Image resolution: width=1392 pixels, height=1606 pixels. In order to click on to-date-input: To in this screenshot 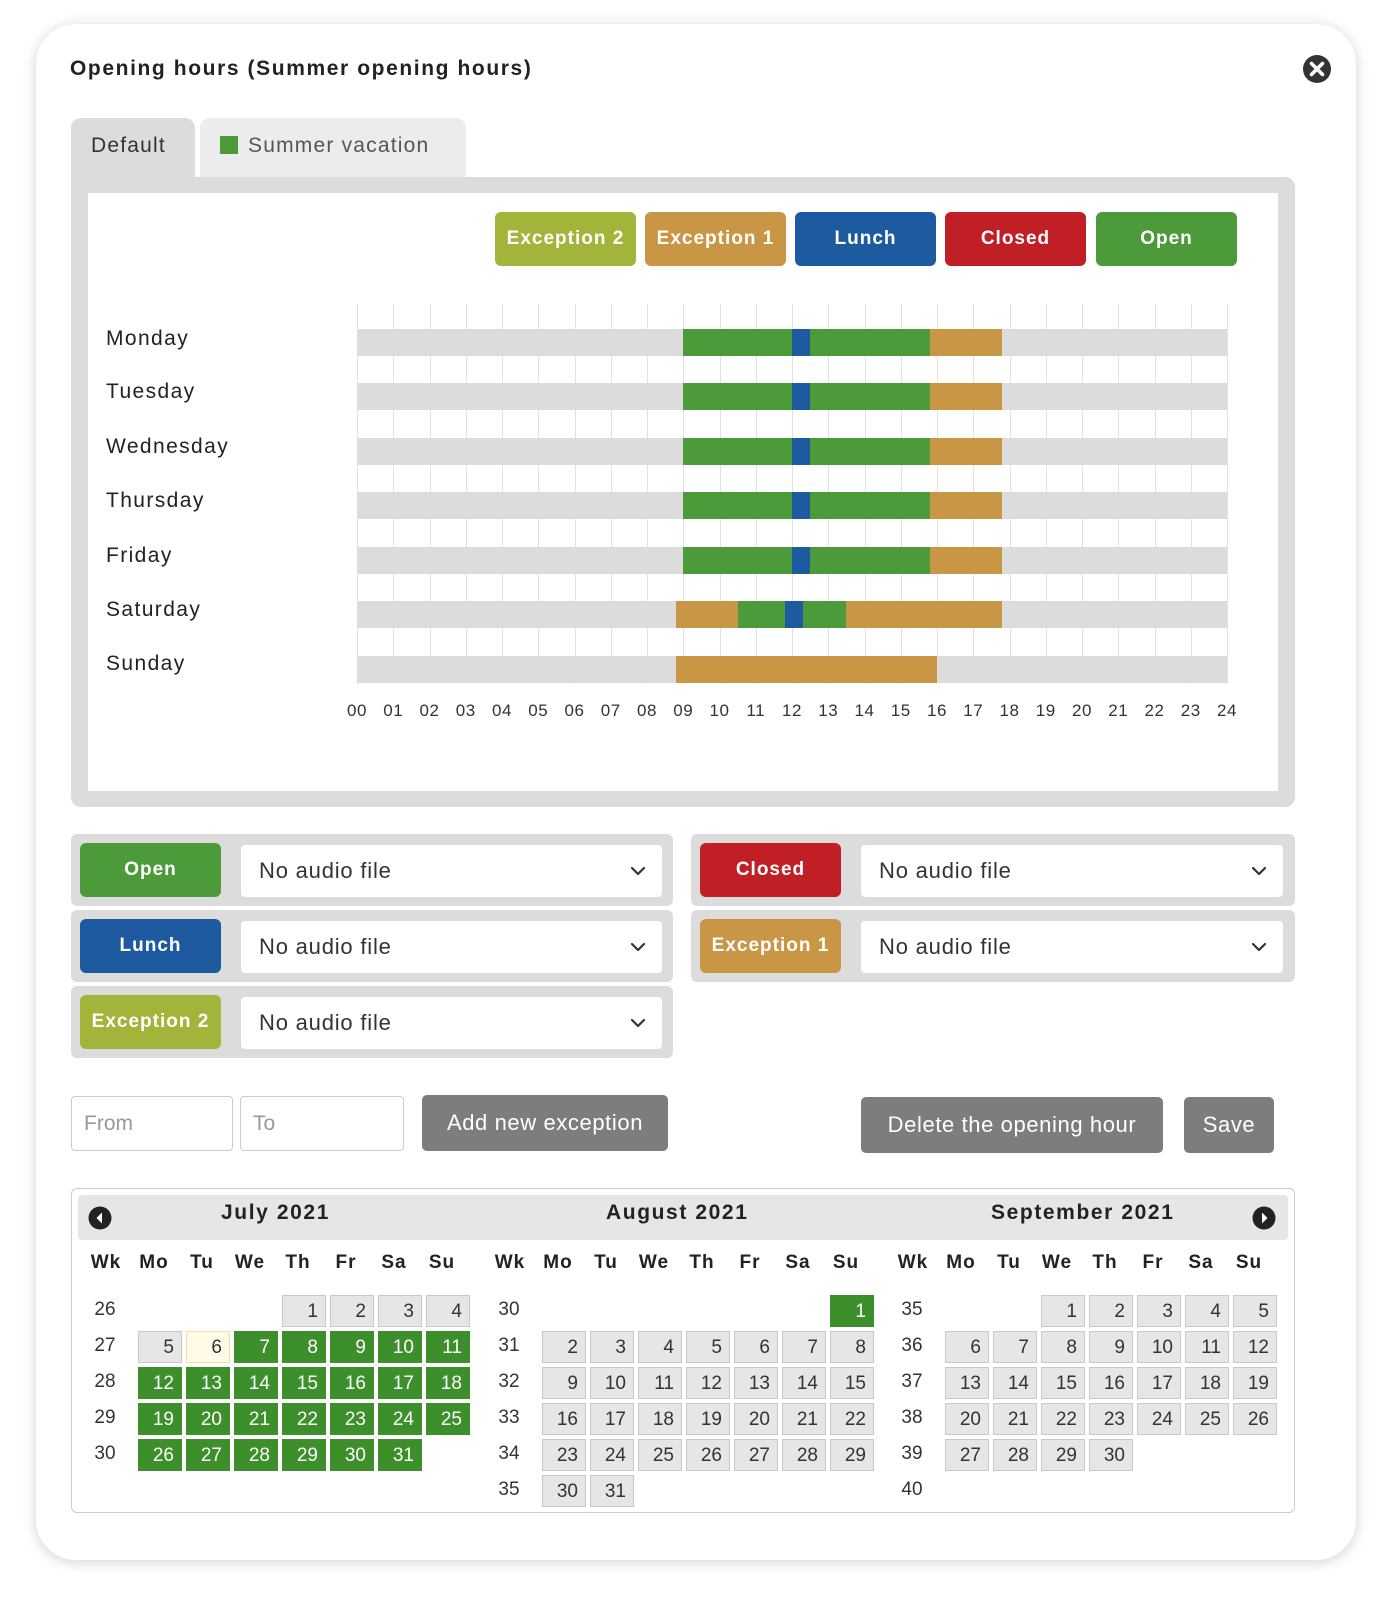, I will do `click(322, 1123)`.